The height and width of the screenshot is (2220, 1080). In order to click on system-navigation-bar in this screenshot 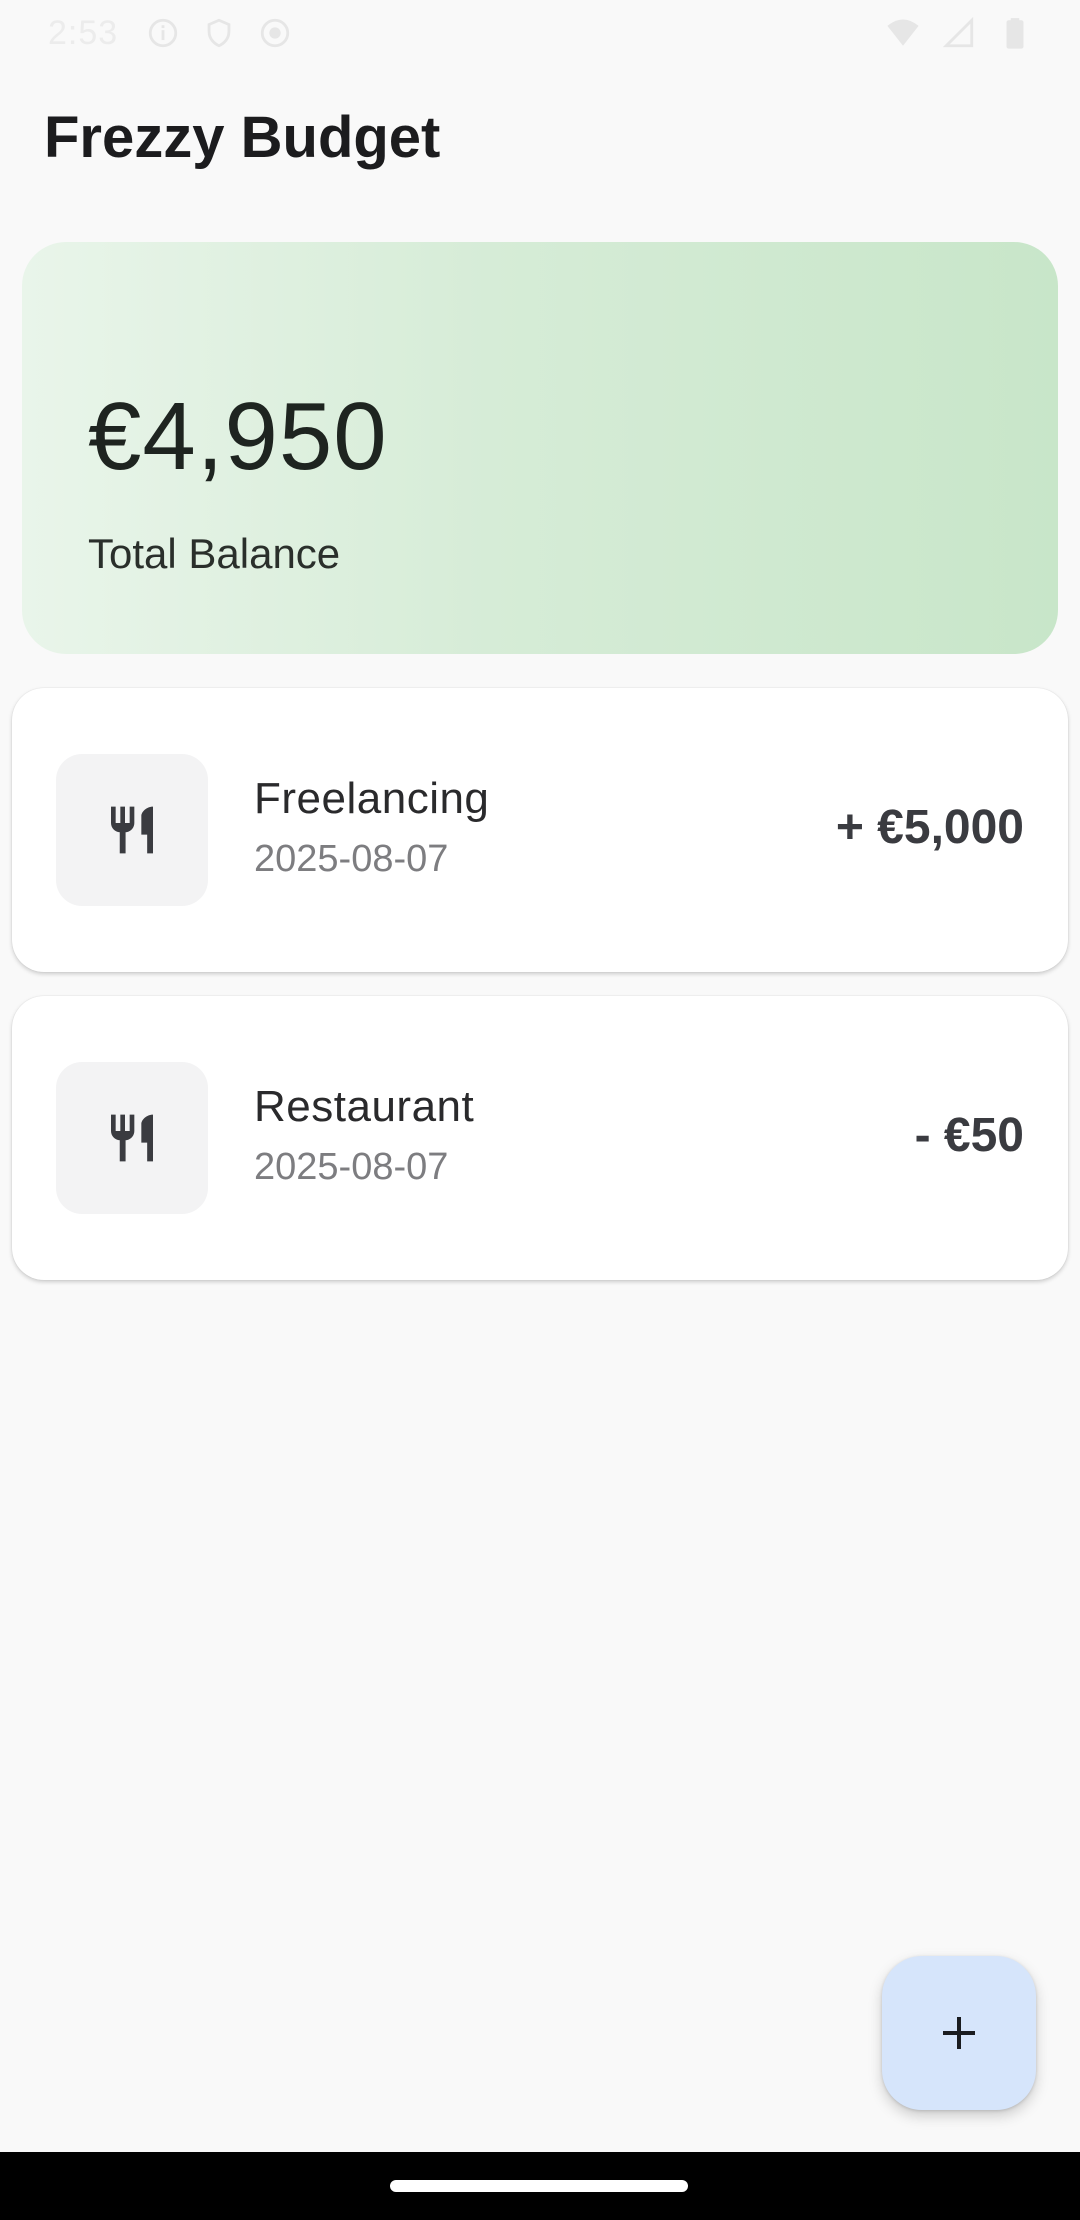, I will do `click(540, 2186)`.